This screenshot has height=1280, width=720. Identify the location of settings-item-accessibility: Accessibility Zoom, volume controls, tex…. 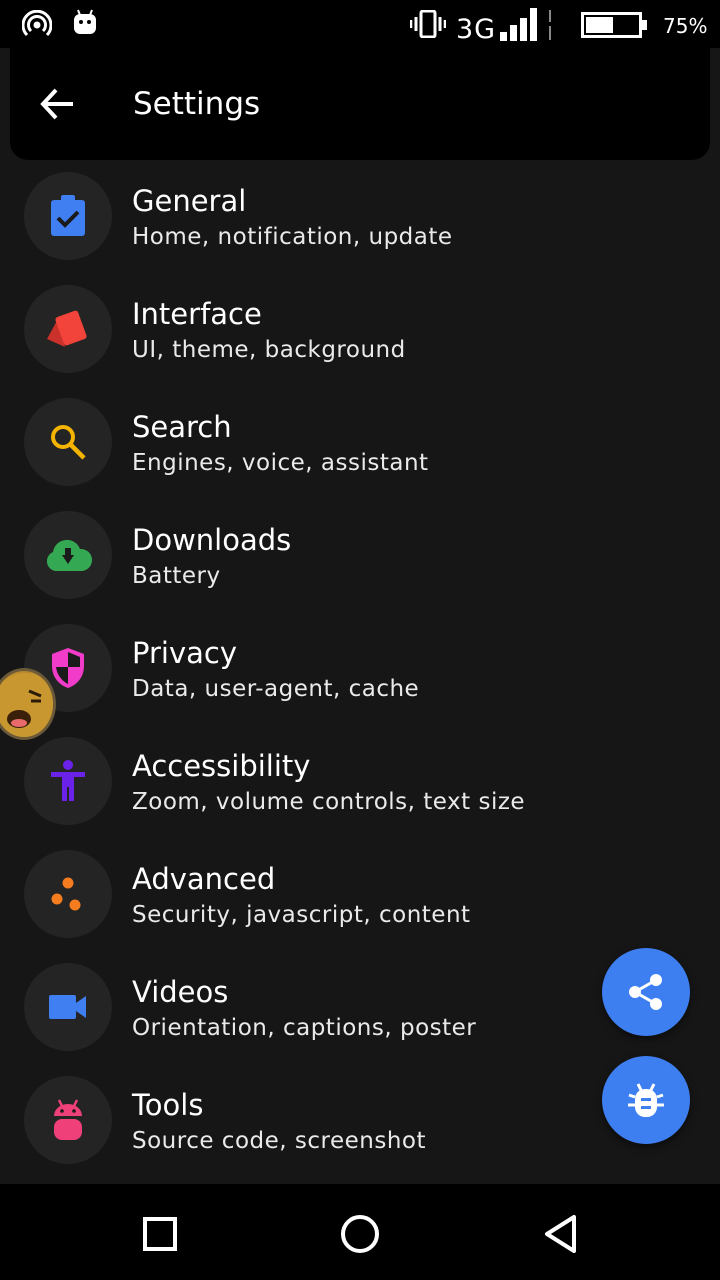
(360, 781).